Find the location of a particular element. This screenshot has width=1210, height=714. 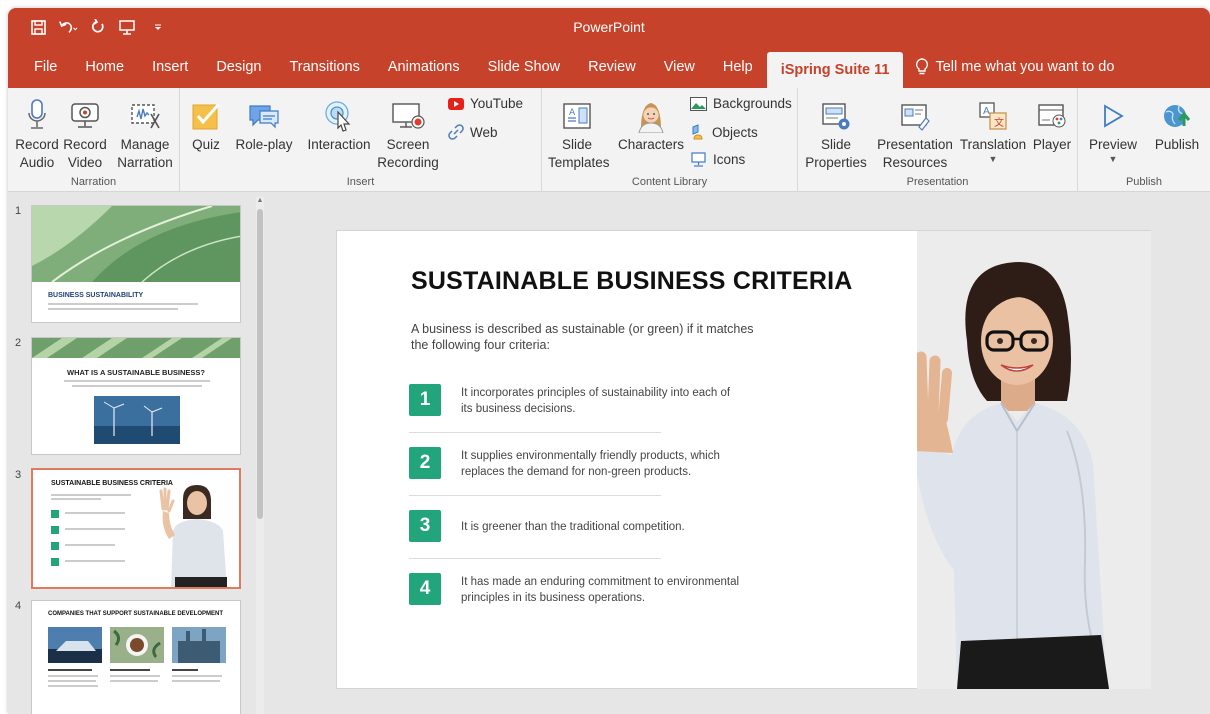

translation-dropdown-icon: ▼ is located at coordinates (993, 159).